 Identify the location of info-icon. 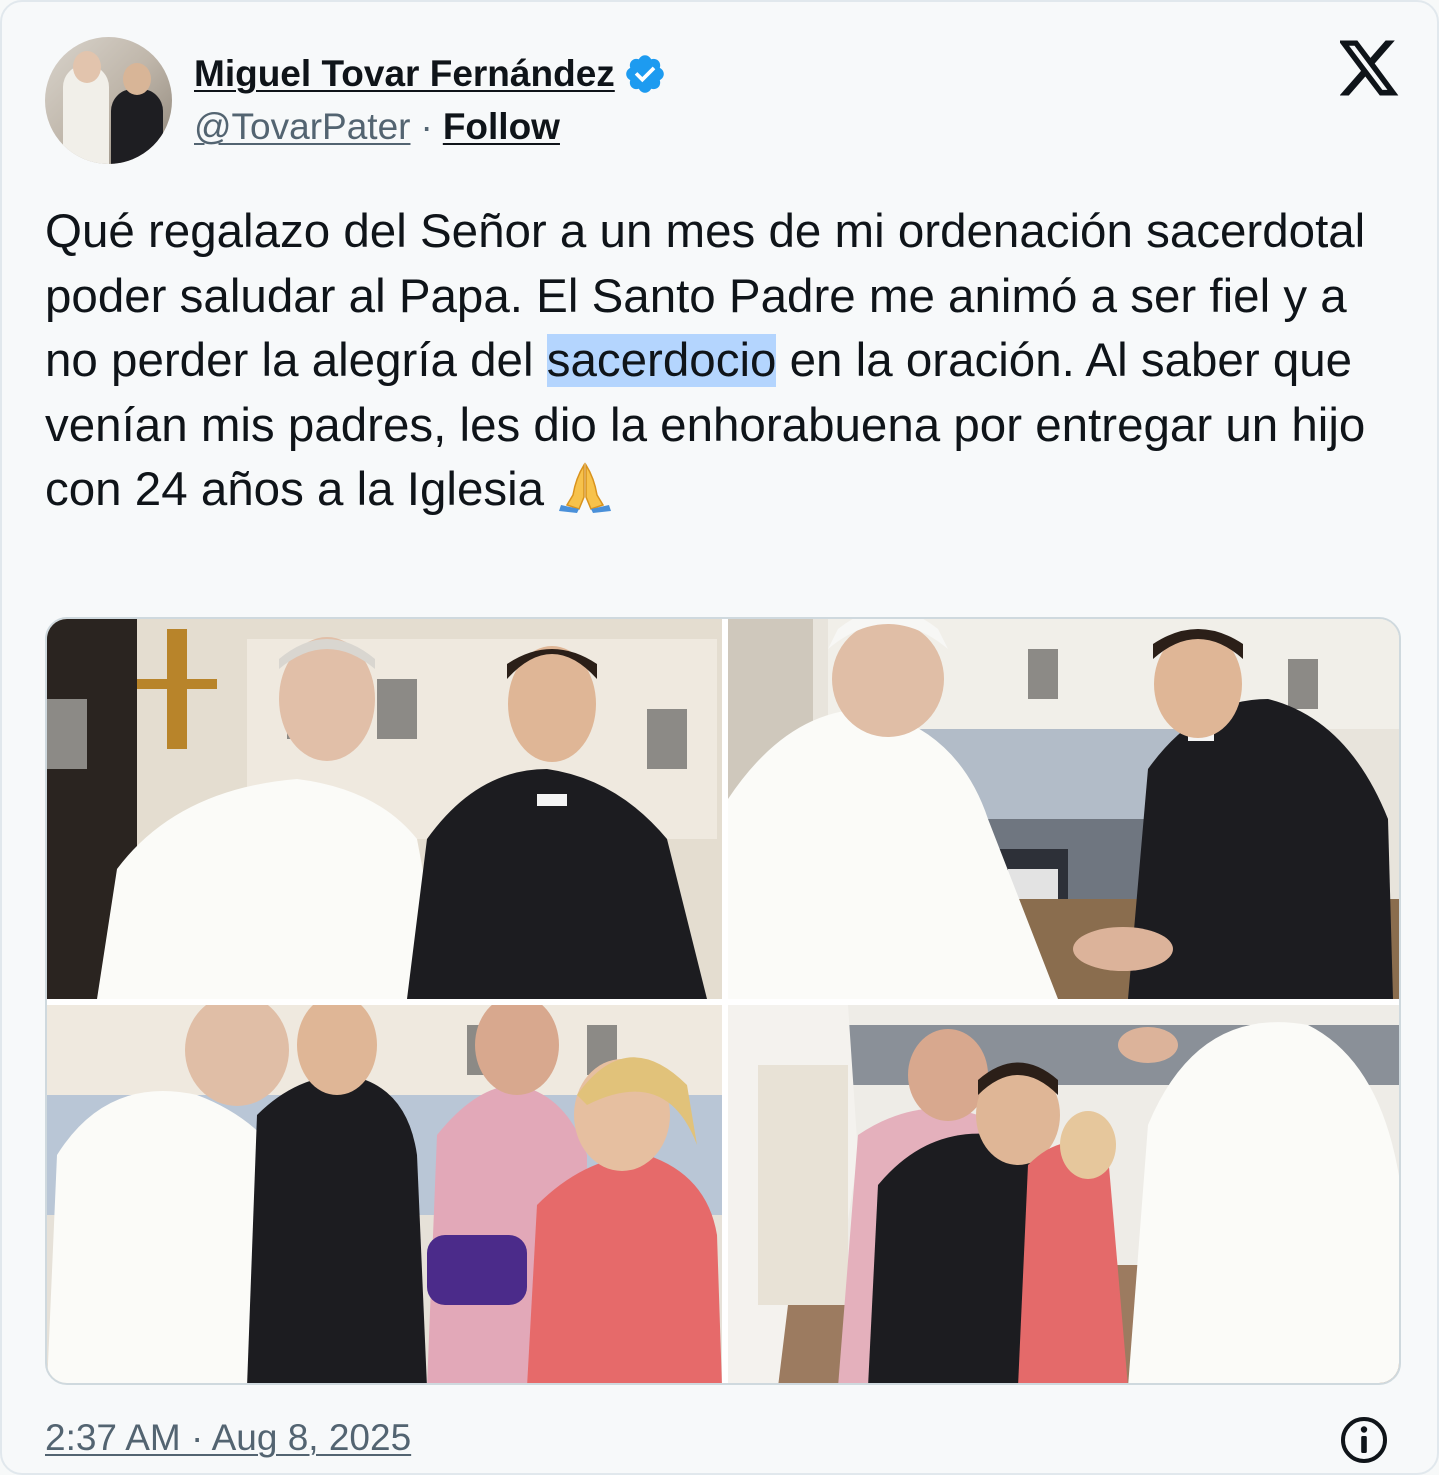
(1364, 1440).